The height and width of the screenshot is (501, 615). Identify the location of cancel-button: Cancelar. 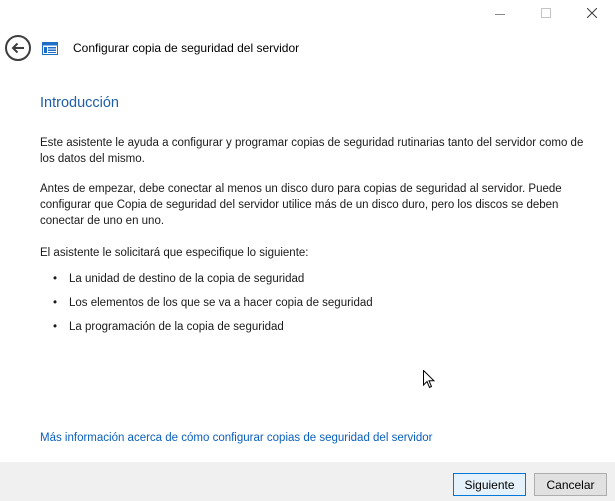
(570, 484).